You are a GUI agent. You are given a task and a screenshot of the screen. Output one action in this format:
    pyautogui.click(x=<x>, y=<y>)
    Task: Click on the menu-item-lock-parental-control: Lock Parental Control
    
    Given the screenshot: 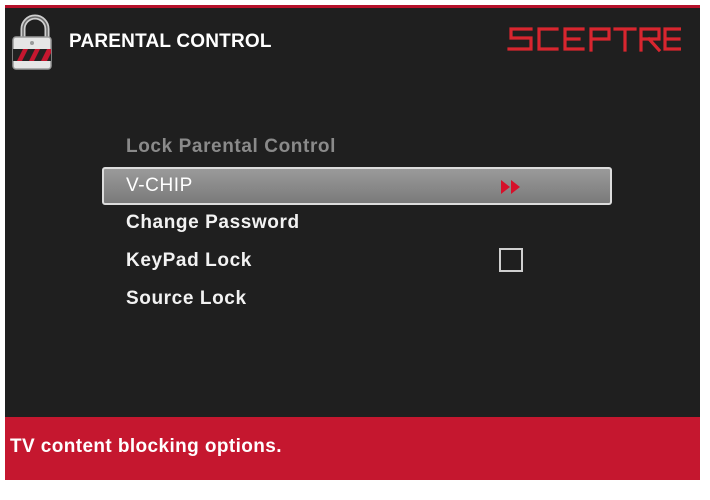 What is the action you would take?
    pyautogui.click(x=357, y=148)
    